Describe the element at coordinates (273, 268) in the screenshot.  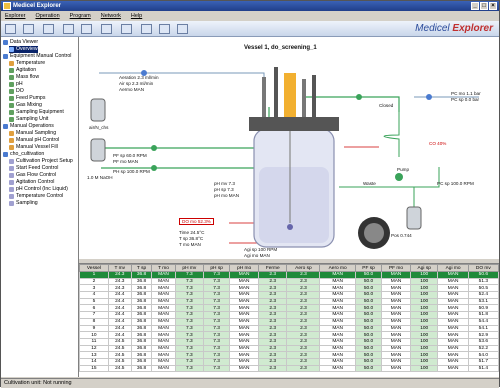
I see `header-ferme: Ferme` at that location.